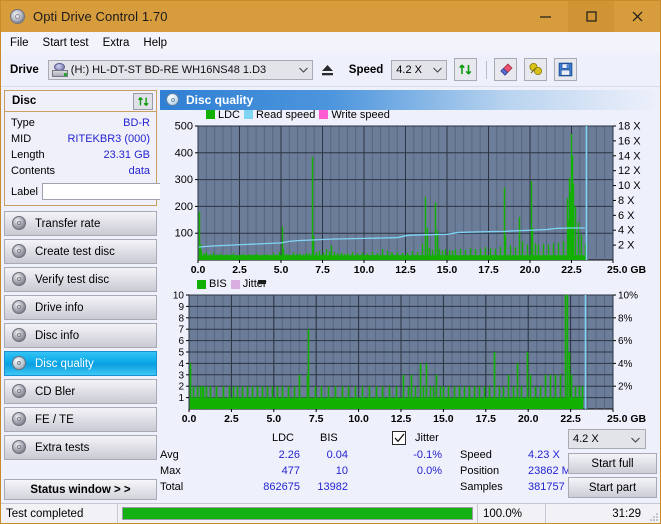  Describe the element at coordinates (635, 440) in the screenshot. I see `chevron-down-icon` at that location.